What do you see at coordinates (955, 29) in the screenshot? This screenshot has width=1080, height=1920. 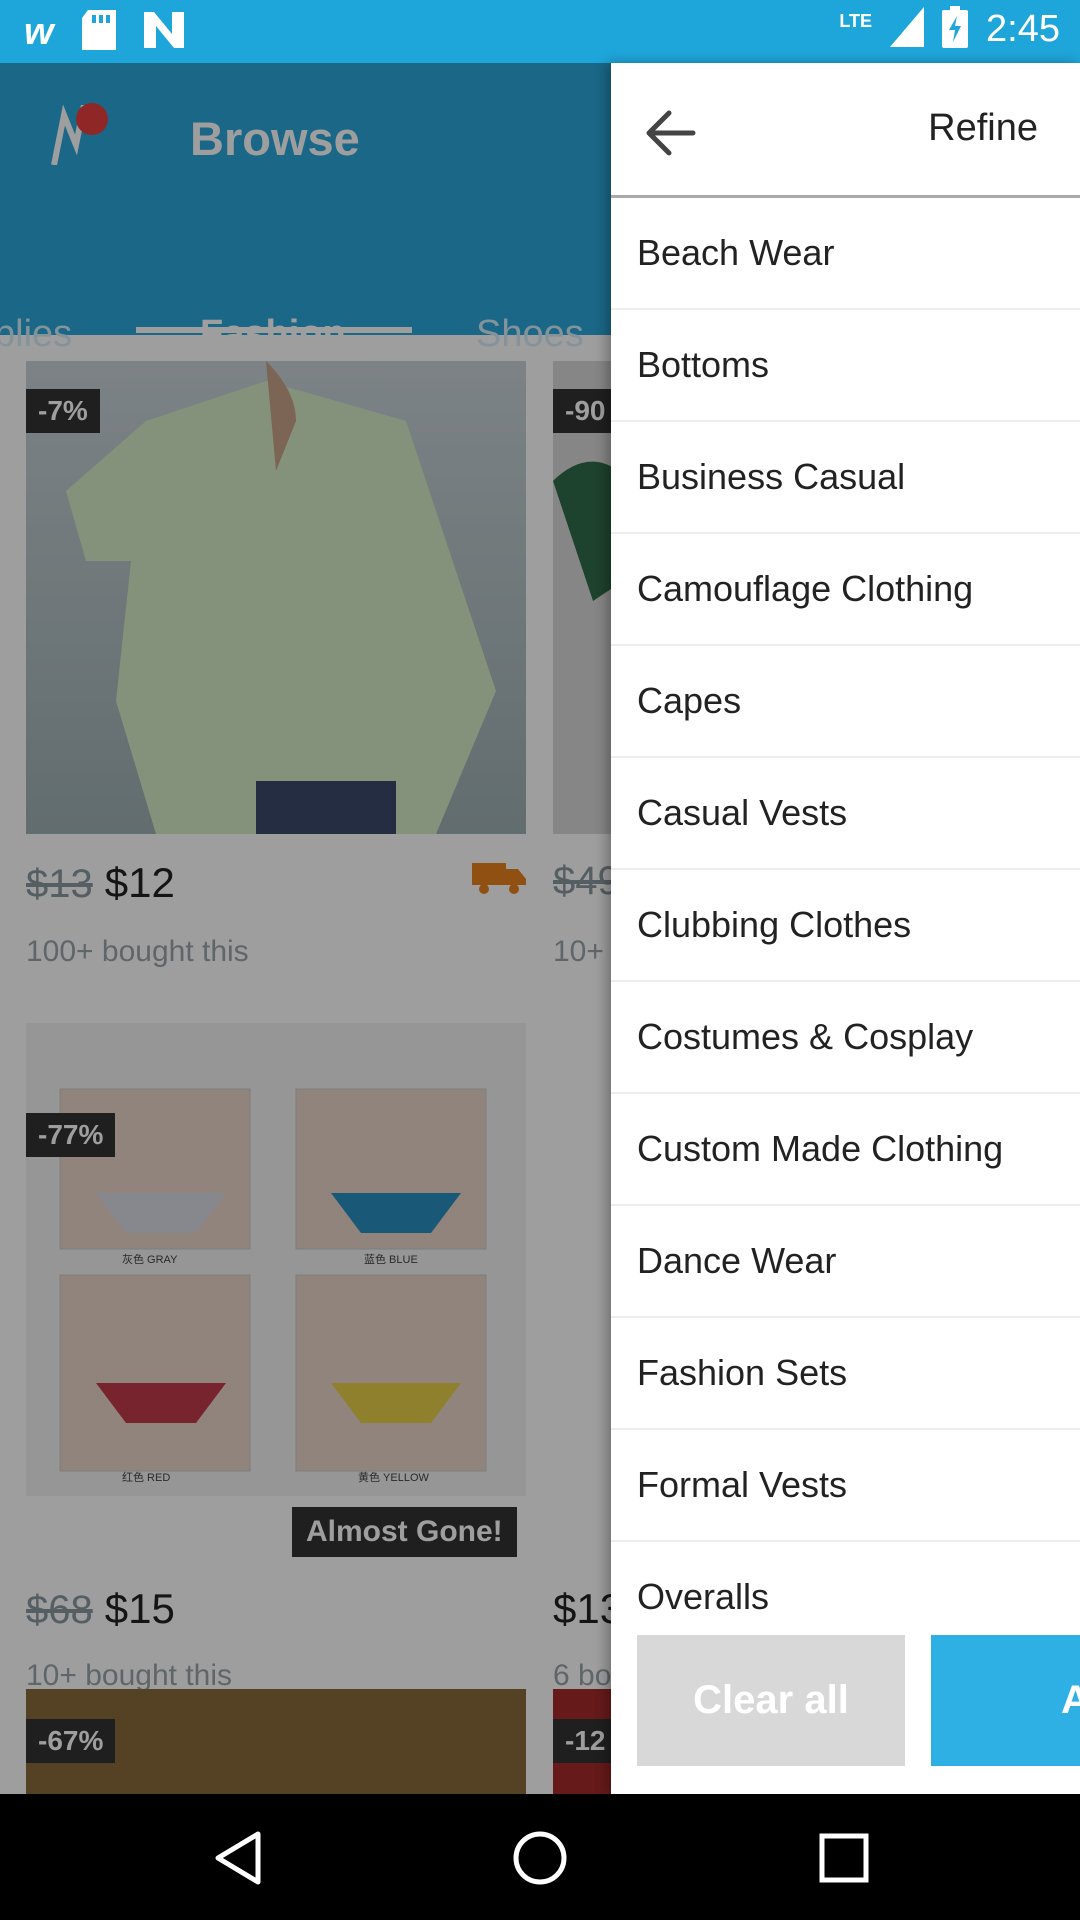 I see `battery-charging-icon` at bounding box center [955, 29].